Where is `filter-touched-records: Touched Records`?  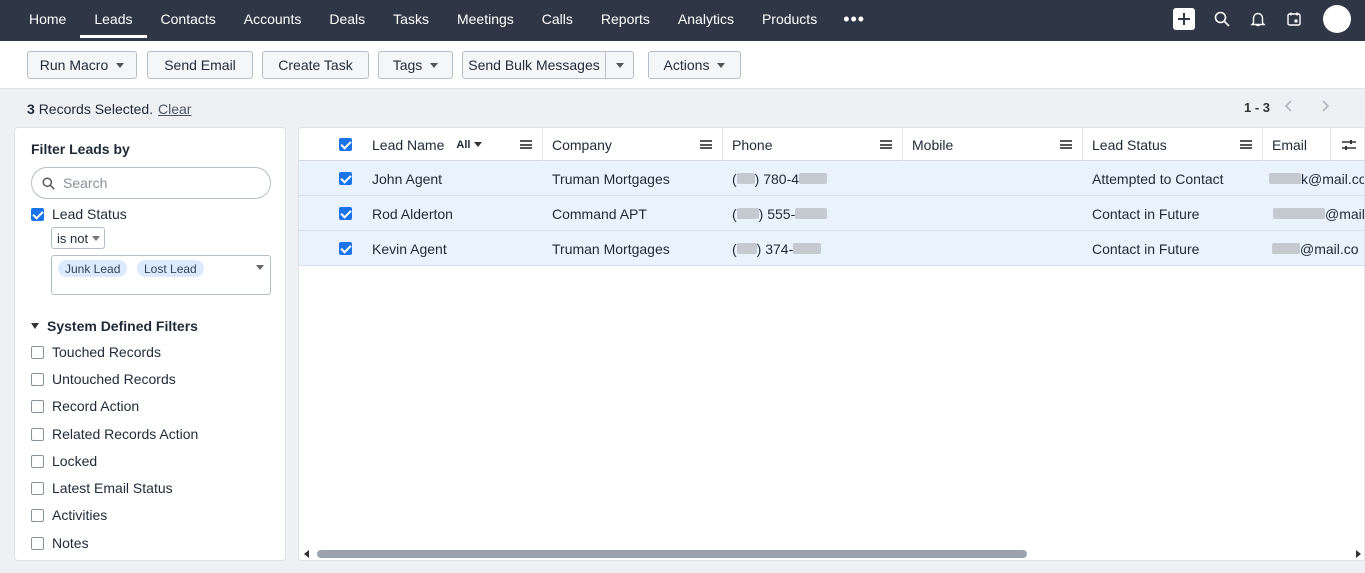 filter-touched-records: Touched Records is located at coordinates (96, 352).